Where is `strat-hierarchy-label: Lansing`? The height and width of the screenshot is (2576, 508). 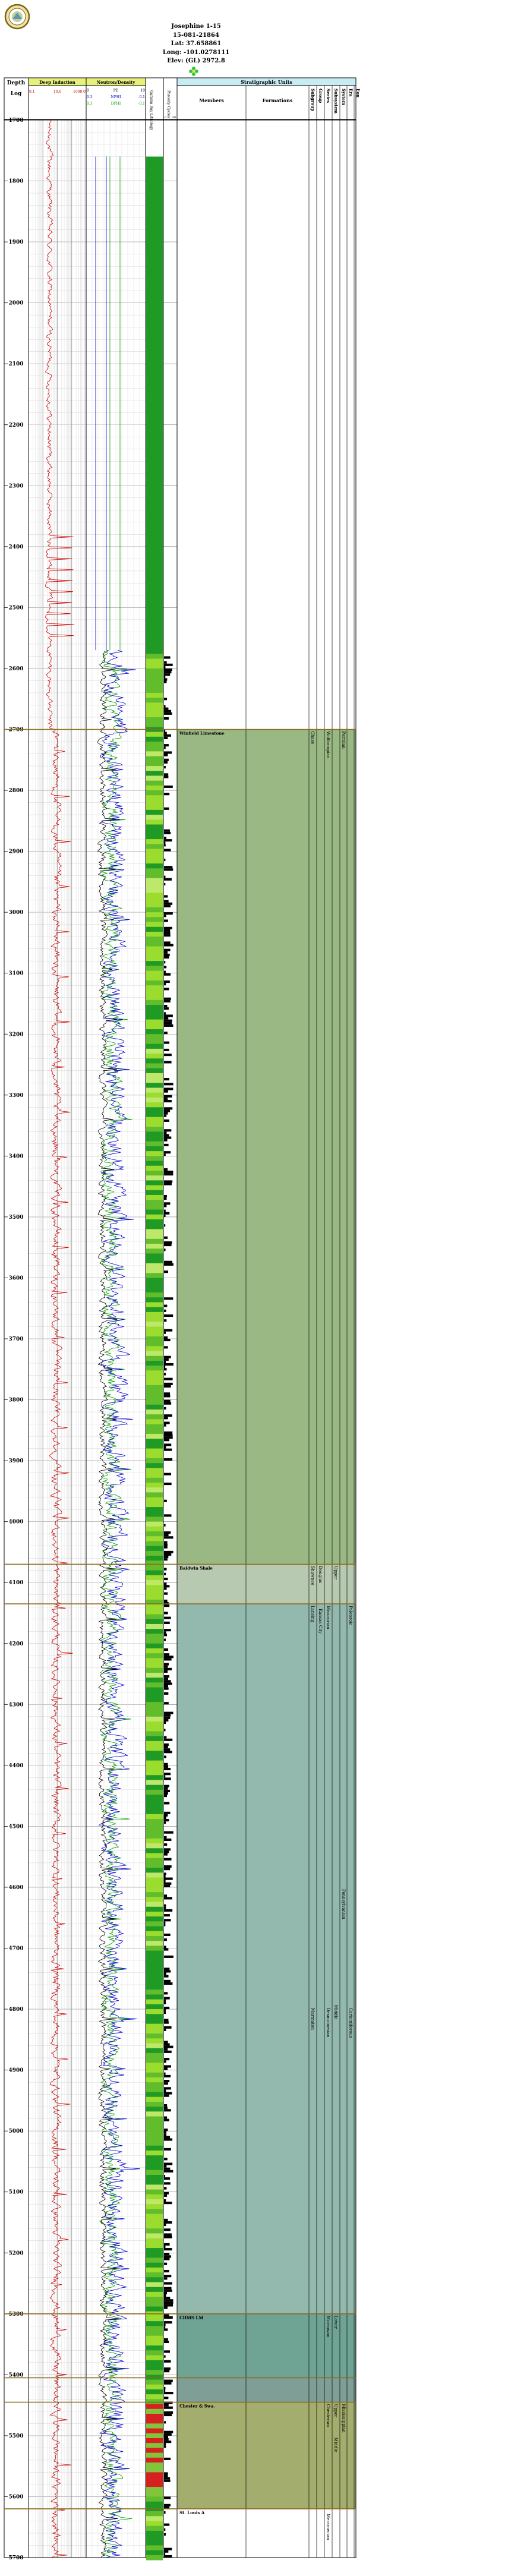 strat-hierarchy-label: Lansing is located at coordinates (312, 1615).